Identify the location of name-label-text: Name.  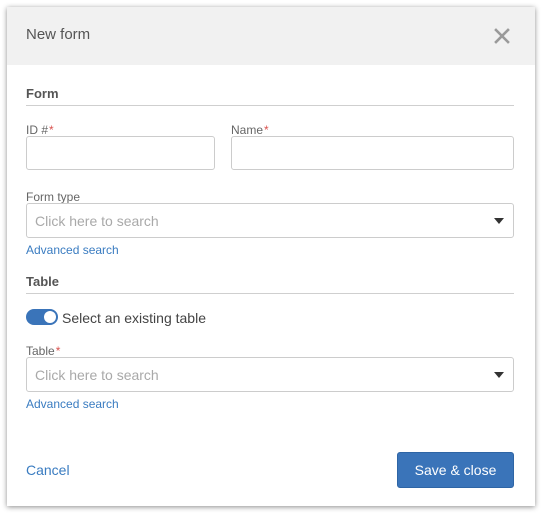
(247, 130).